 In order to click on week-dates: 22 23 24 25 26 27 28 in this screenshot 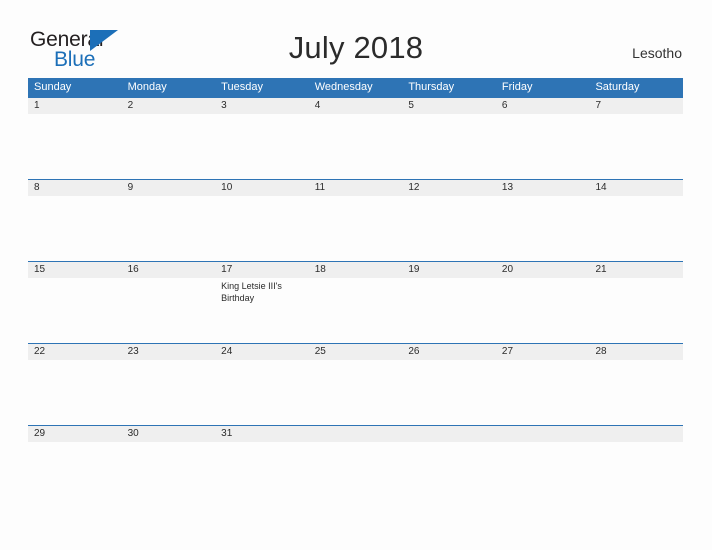, I will do `click(355, 351)`.